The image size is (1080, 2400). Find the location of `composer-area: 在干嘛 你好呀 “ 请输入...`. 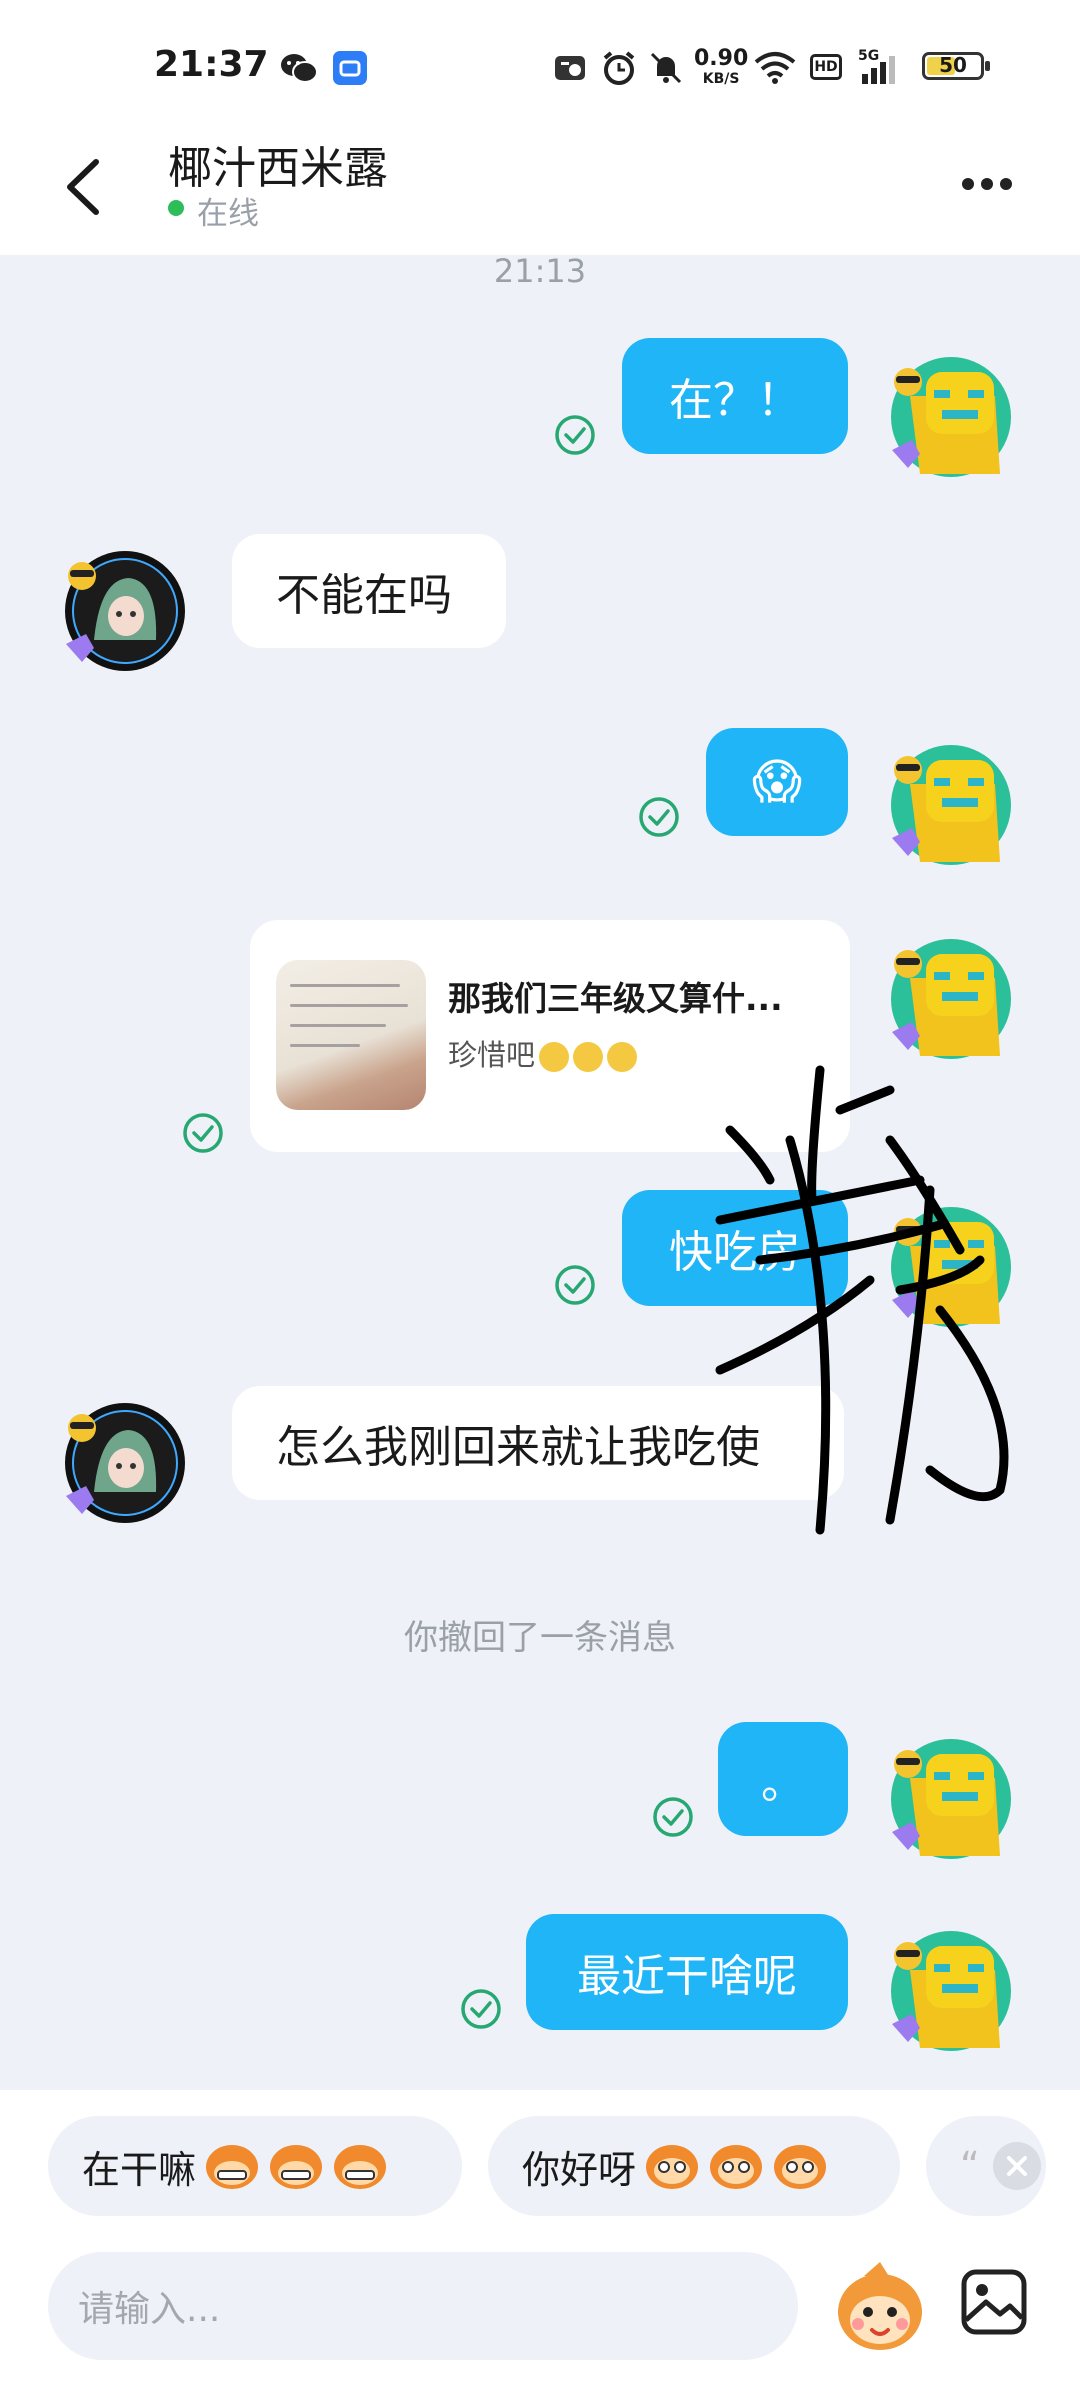

composer-area: 在干嘛 你好呀 “ 请输入... is located at coordinates (540, 2245).